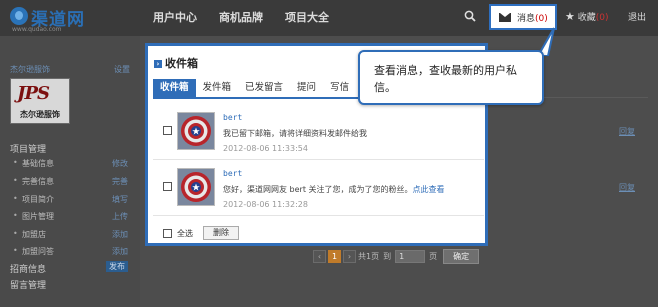  I want to click on company-logo: JPS 杰尔逊服饰, so click(40, 101).